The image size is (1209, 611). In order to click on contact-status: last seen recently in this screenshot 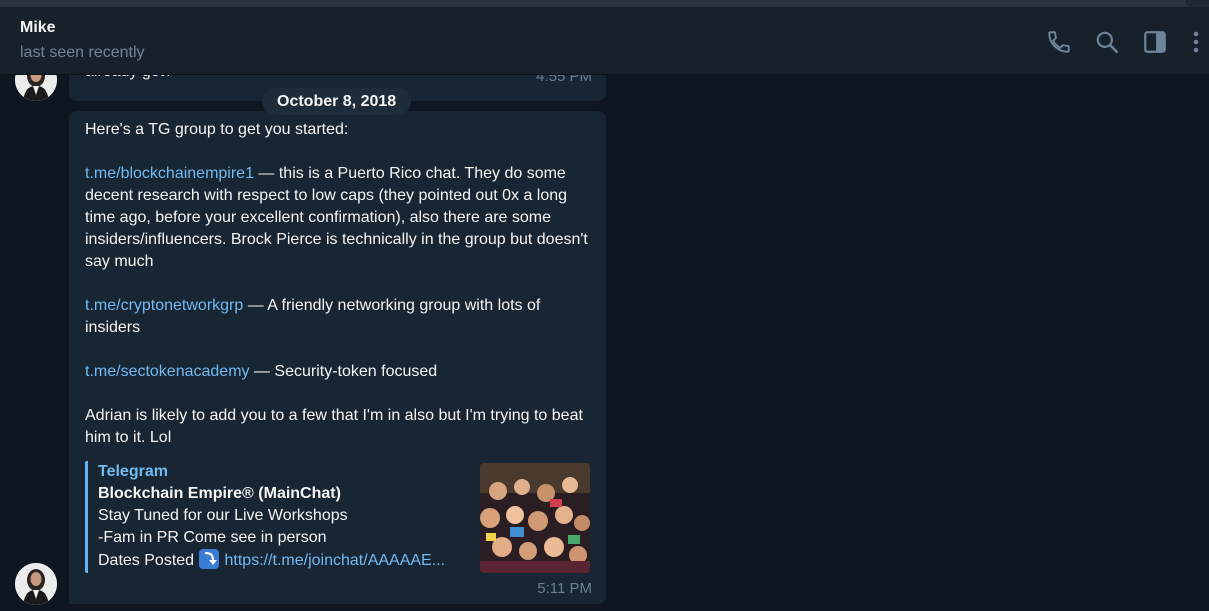, I will do `click(82, 52)`.